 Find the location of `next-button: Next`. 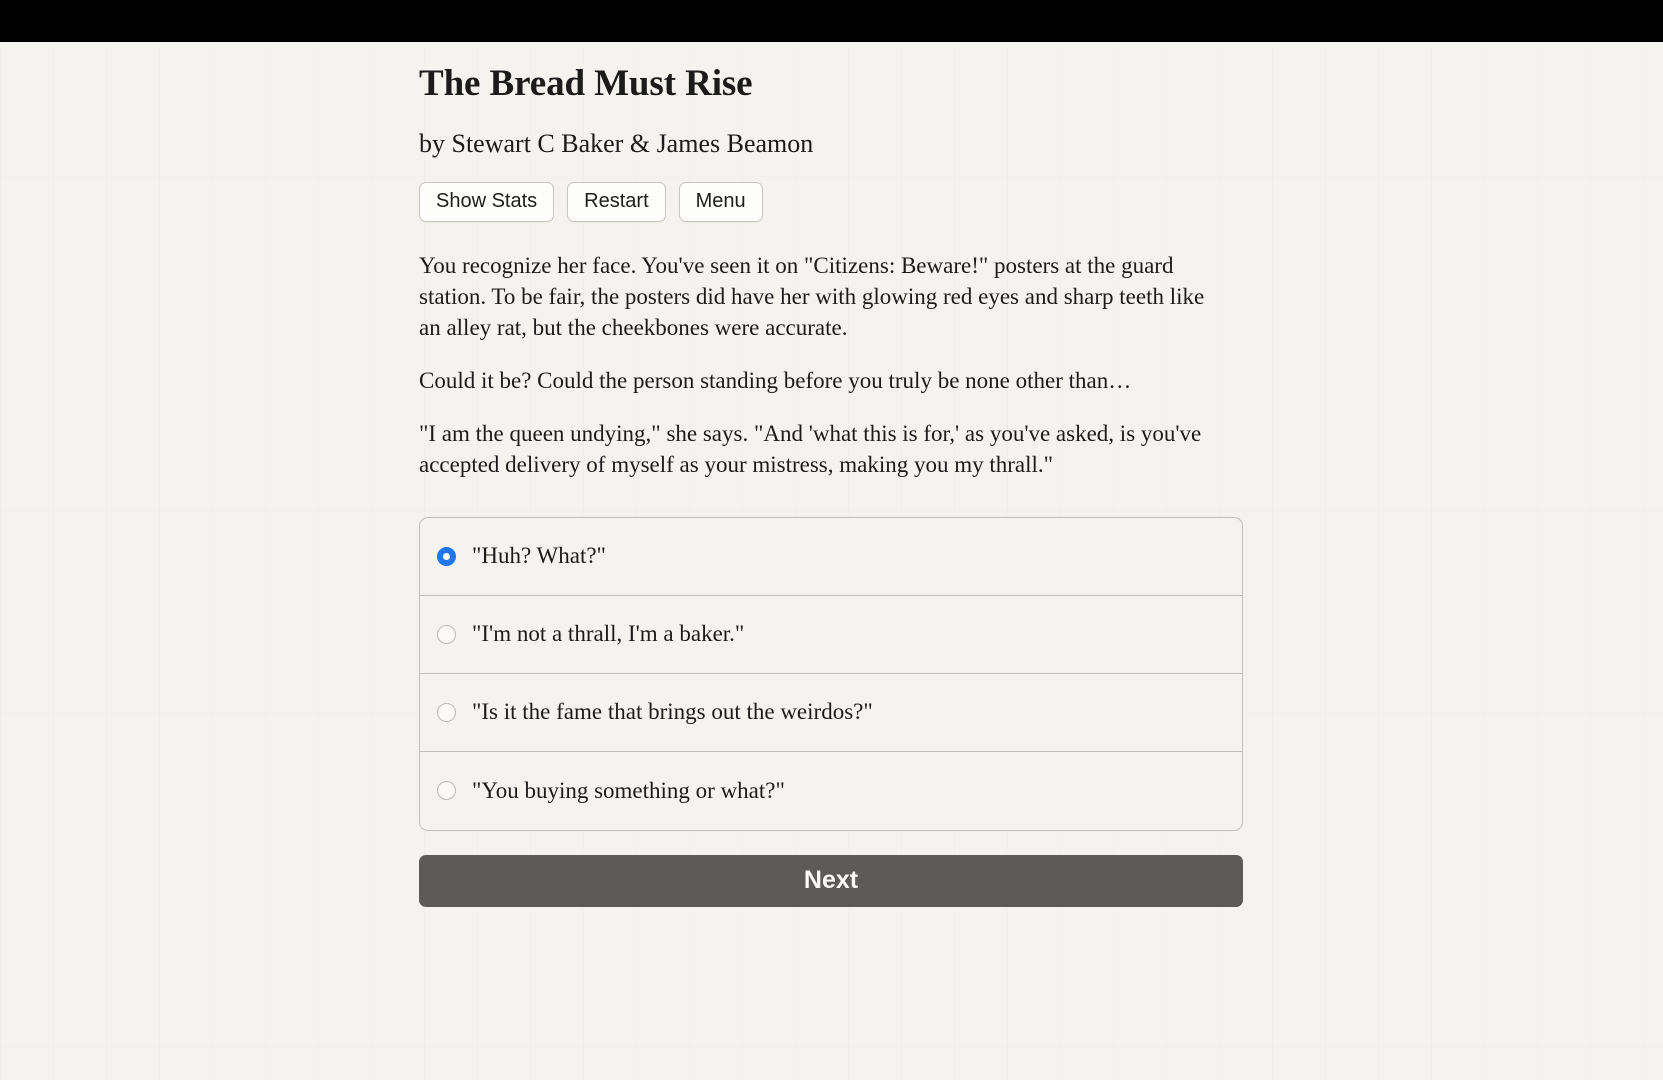

next-button: Next is located at coordinates (831, 880).